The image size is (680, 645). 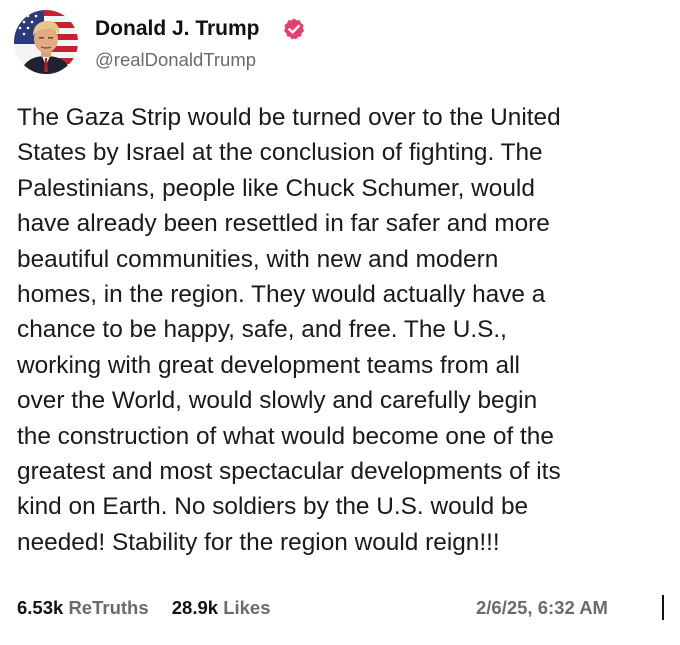 What do you see at coordinates (108, 607) in the screenshot?
I see `retruths-label: ReTruths` at bounding box center [108, 607].